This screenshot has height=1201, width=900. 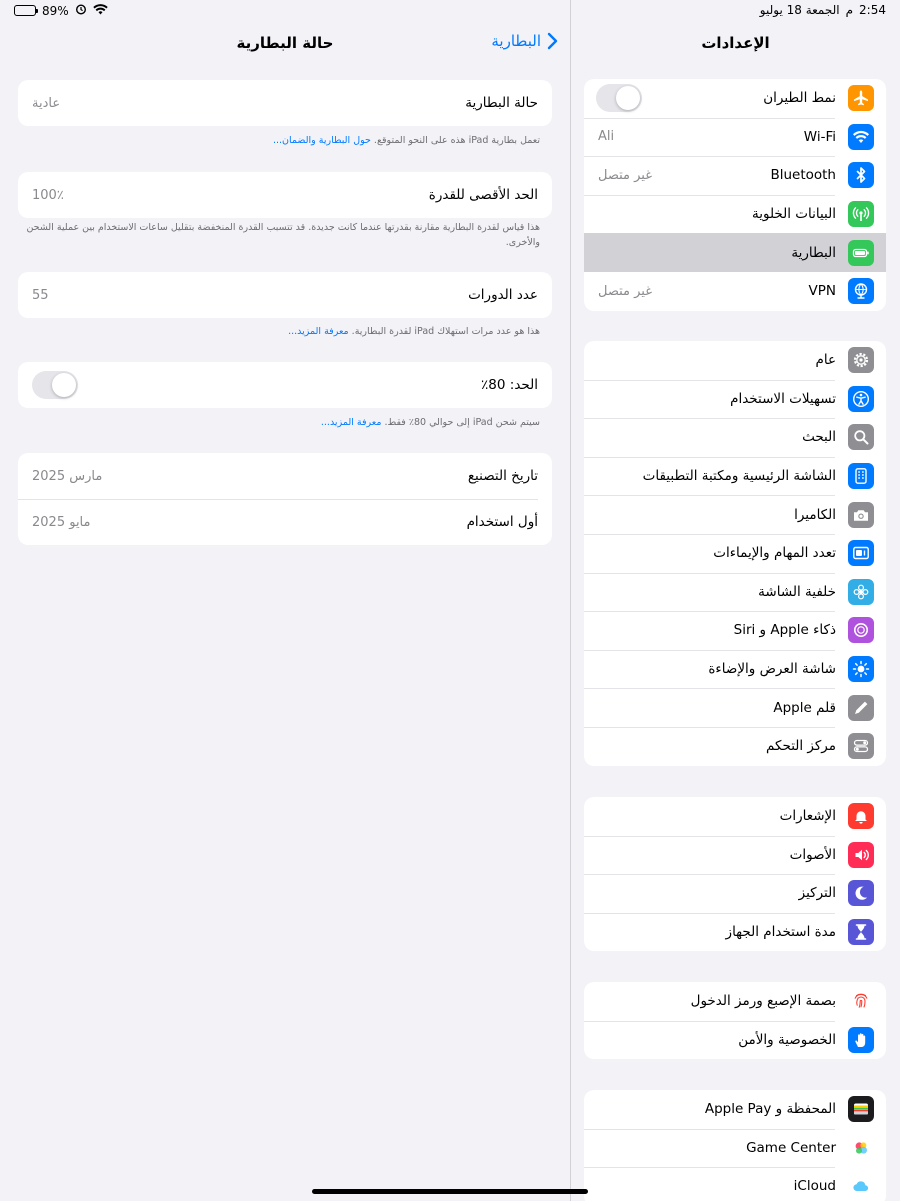 I want to click on airplane-icon, so click(x=861, y=98).